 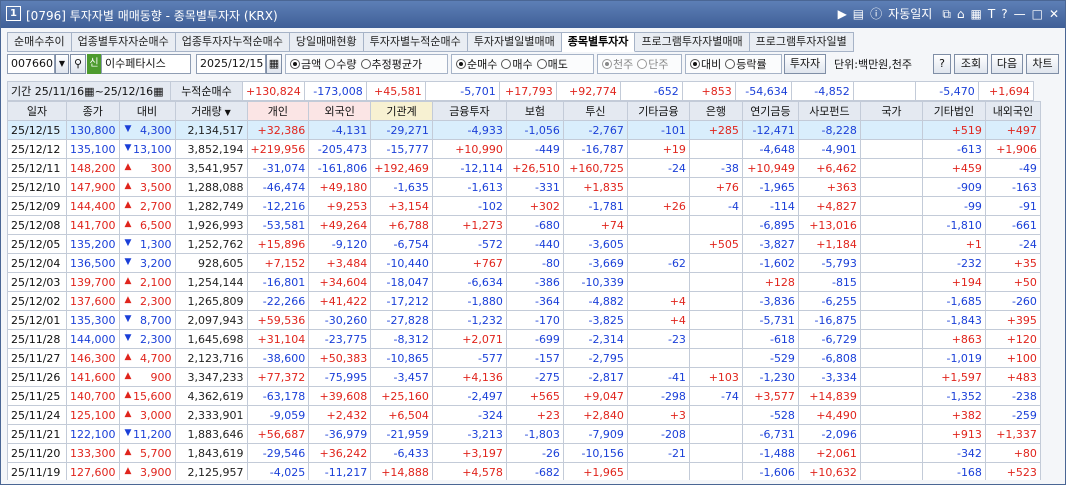 I want to click on query-button: 조회, so click(x=971, y=64).